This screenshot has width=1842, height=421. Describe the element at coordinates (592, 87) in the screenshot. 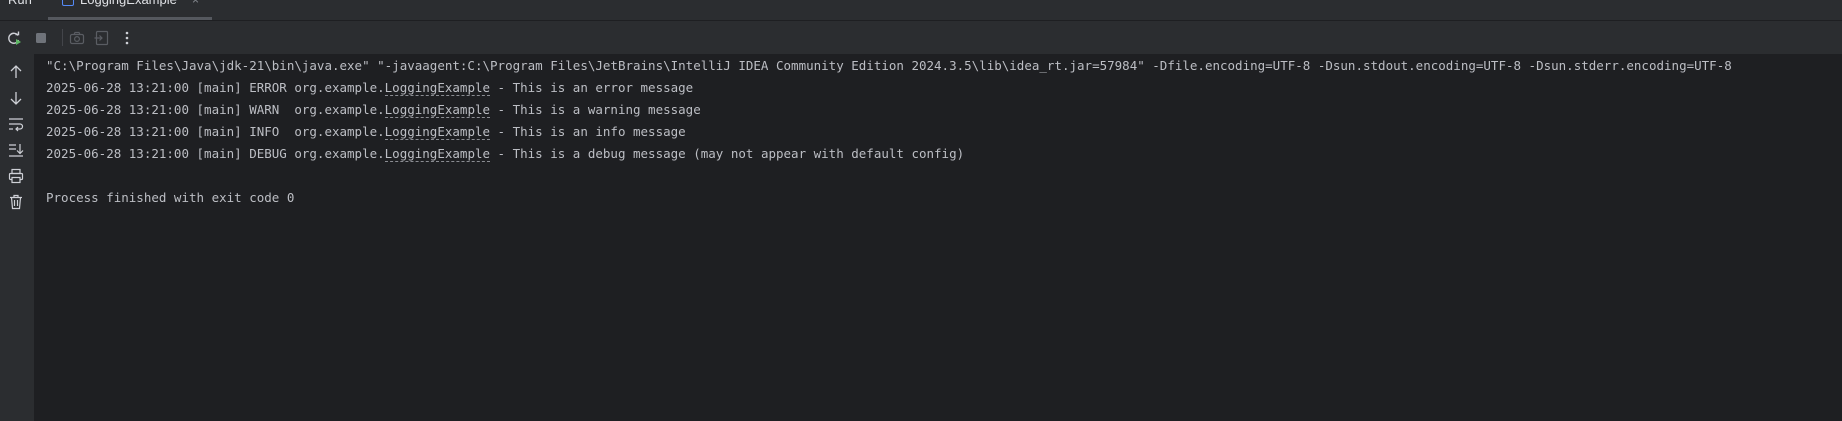

I see `log-message: - This is an error message` at that location.